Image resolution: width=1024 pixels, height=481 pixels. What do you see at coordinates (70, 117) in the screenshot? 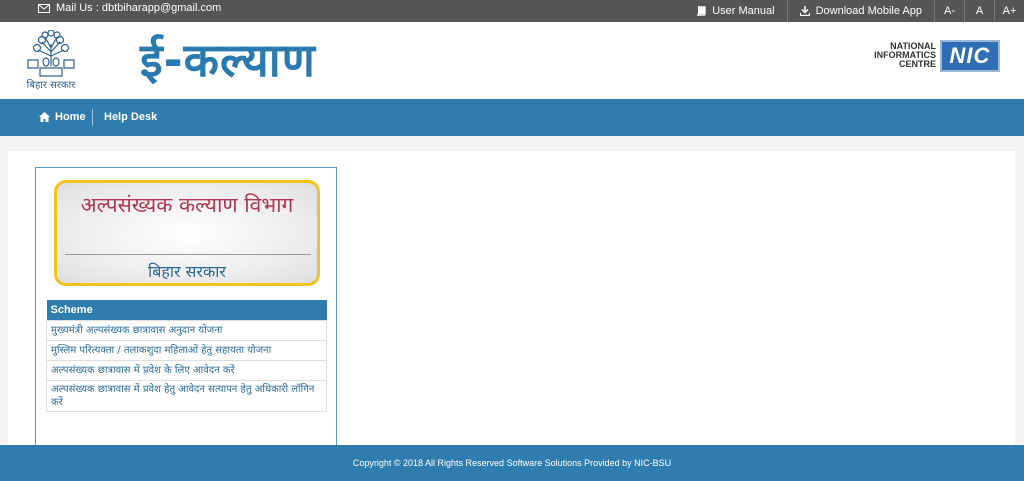
I see `nav-home-label: Home` at bounding box center [70, 117].